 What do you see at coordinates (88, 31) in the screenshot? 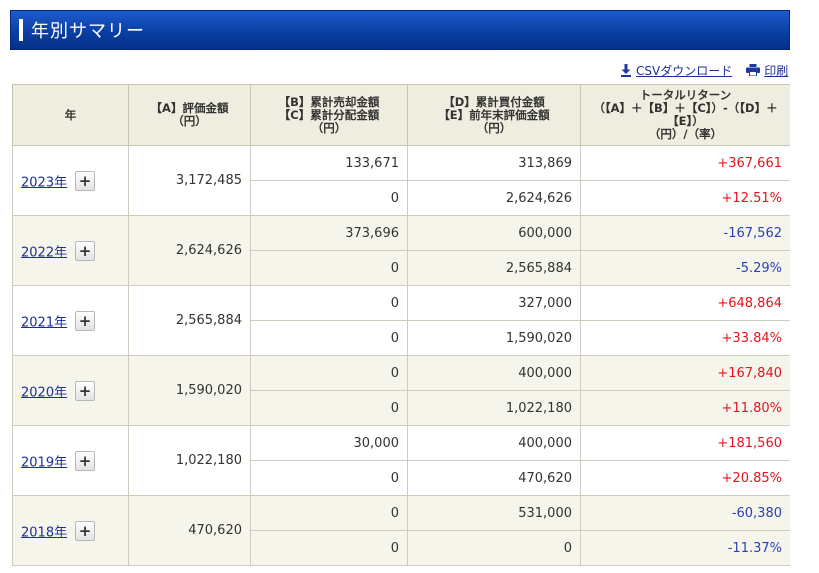
I see `page-title: 年別サマリー` at bounding box center [88, 31].